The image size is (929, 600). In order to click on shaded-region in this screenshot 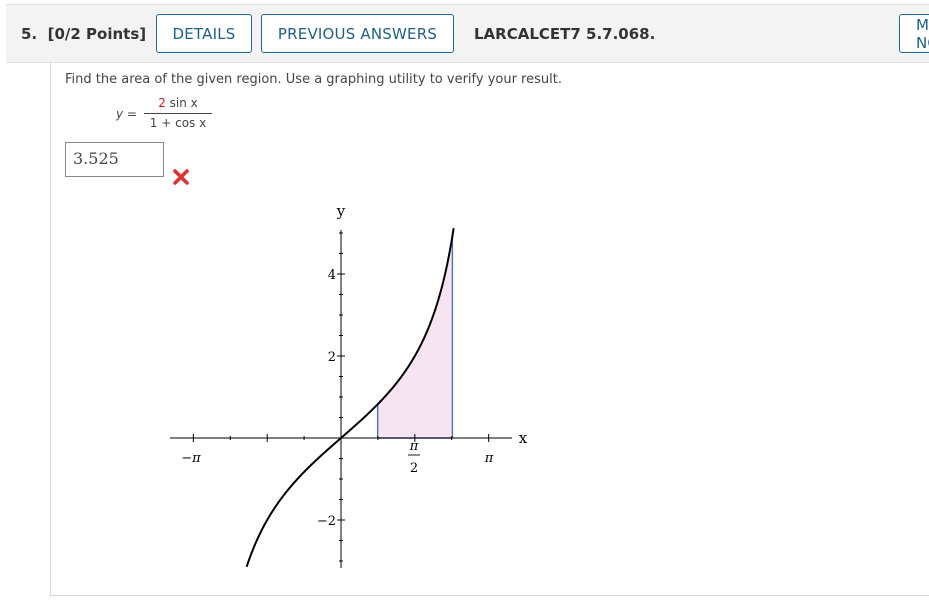, I will do `click(415, 337)`.